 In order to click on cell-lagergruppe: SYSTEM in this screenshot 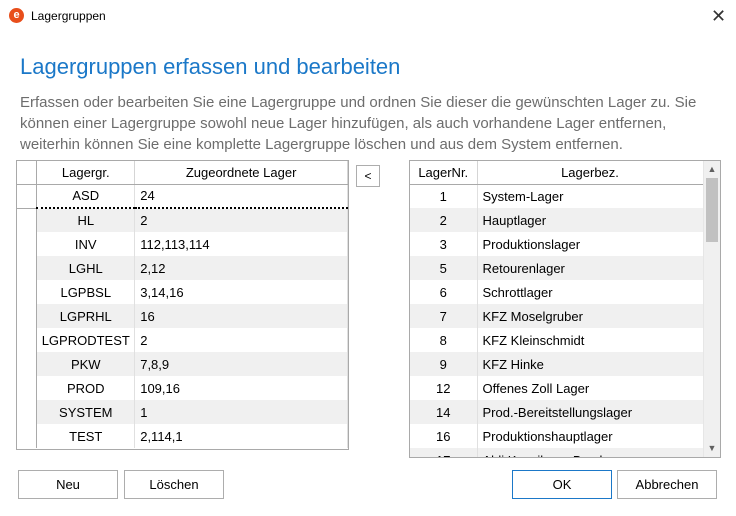, I will do `click(86, 412)`.